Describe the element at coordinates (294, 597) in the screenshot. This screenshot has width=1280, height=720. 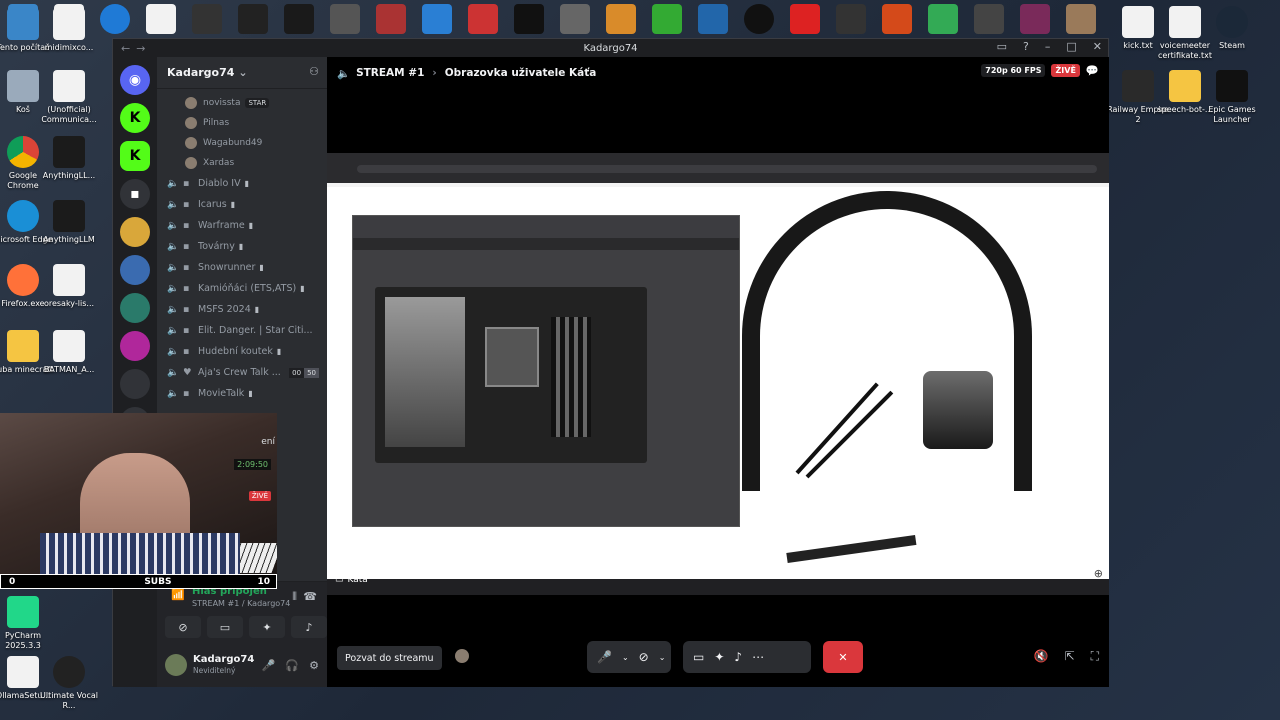
I see `noise-icon: ⦀` at that location.